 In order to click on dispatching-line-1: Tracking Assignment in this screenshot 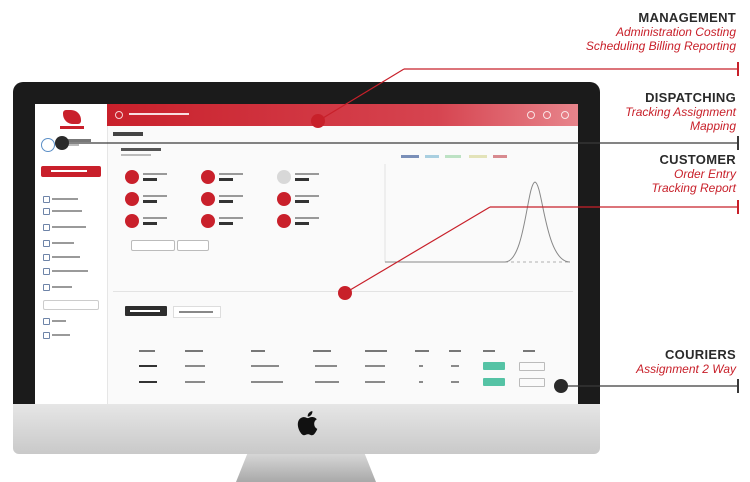, I will do `click(680, 112)`.